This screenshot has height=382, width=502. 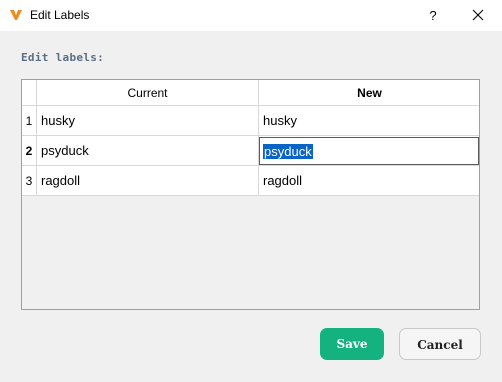 I want to click on close-icon, so click(x=478, y=15).